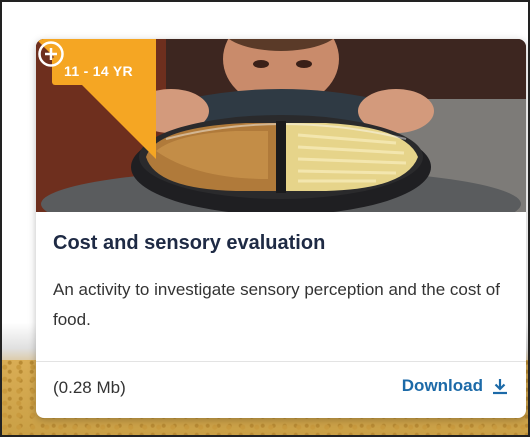  What do you see at coordinates (89, 387) in the screenshot?
I see `file-size: (0.28 Mb)` at bounding box center [89, 387].